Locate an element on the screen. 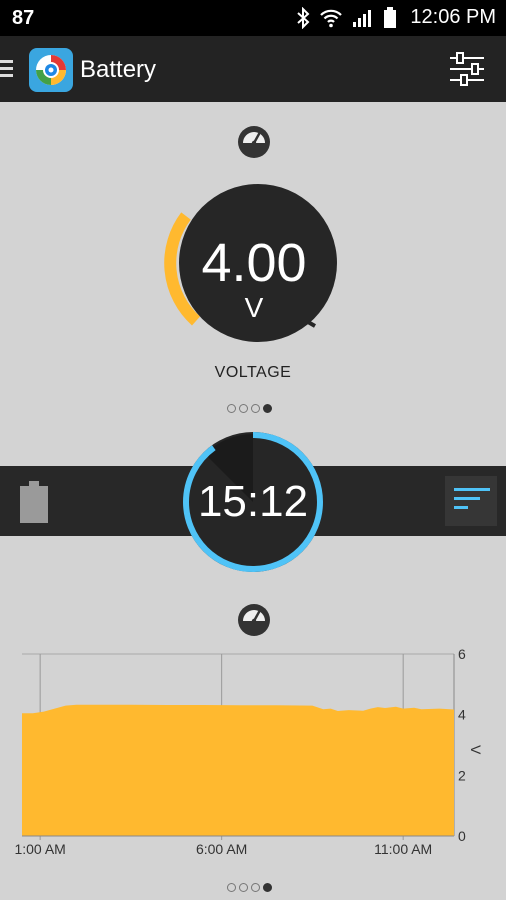  app-logo-icon is located at coordinates (51, 70).